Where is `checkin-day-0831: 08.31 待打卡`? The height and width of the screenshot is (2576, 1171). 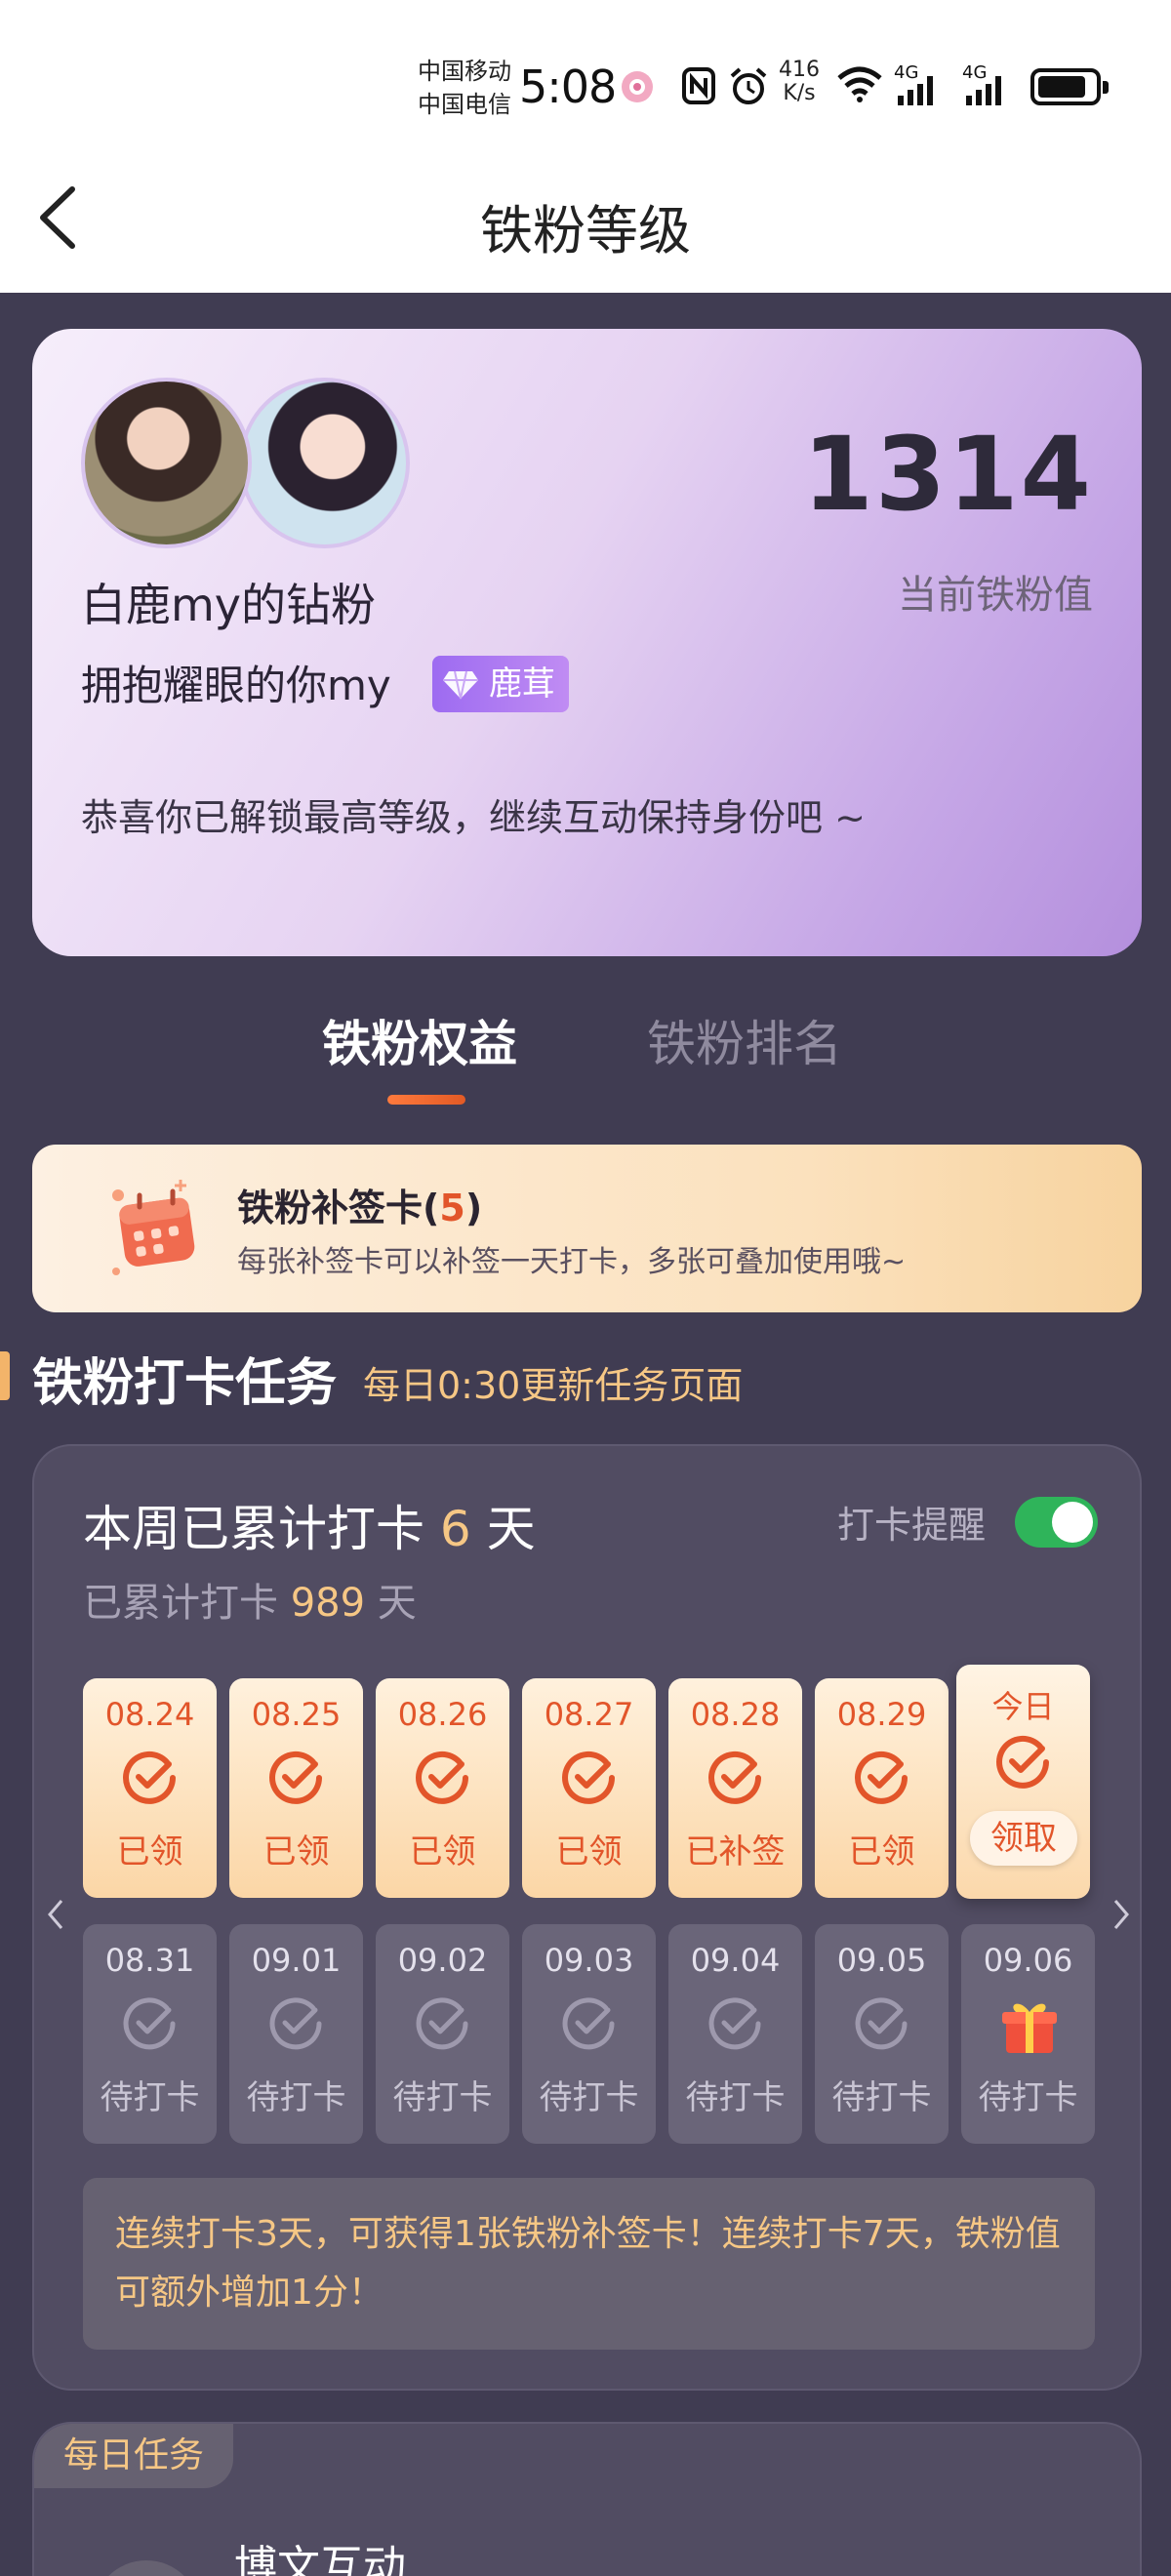
checkin-day-0831: 08.31 待打卡 is located at coordinates (150, 2034).